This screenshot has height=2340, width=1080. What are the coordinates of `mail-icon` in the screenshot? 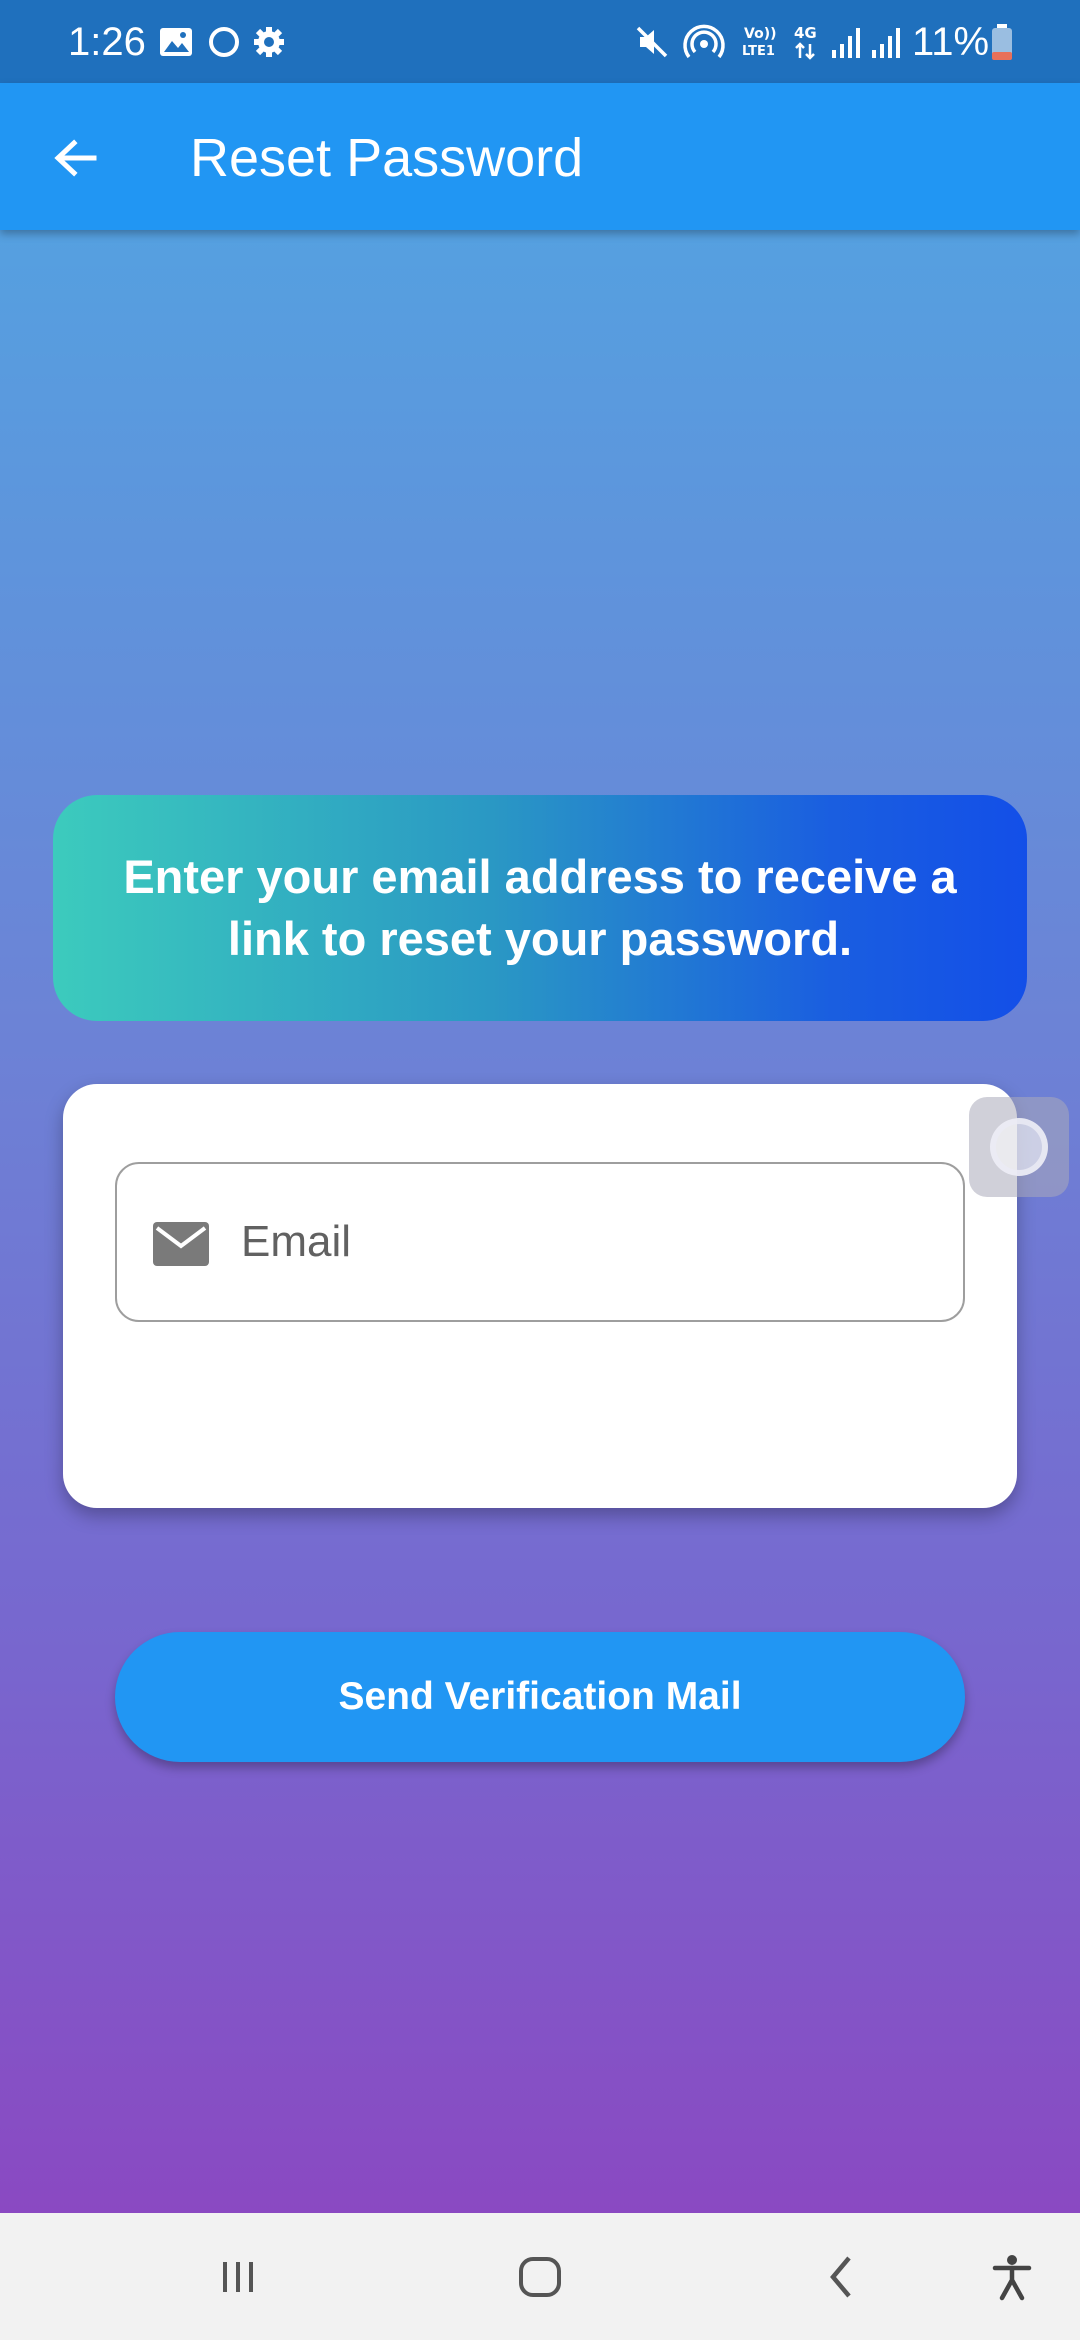 It's located at (181, 1244).